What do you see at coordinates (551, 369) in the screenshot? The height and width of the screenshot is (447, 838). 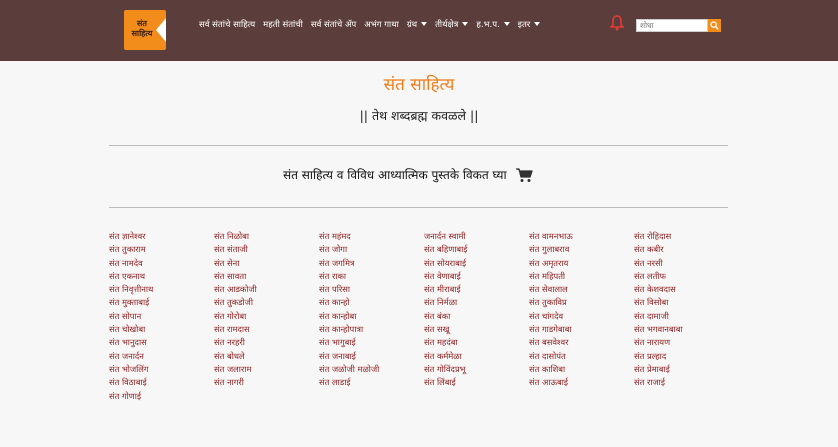 I see `saint-link: संत काशिबा` at bounding box center [551, 369].